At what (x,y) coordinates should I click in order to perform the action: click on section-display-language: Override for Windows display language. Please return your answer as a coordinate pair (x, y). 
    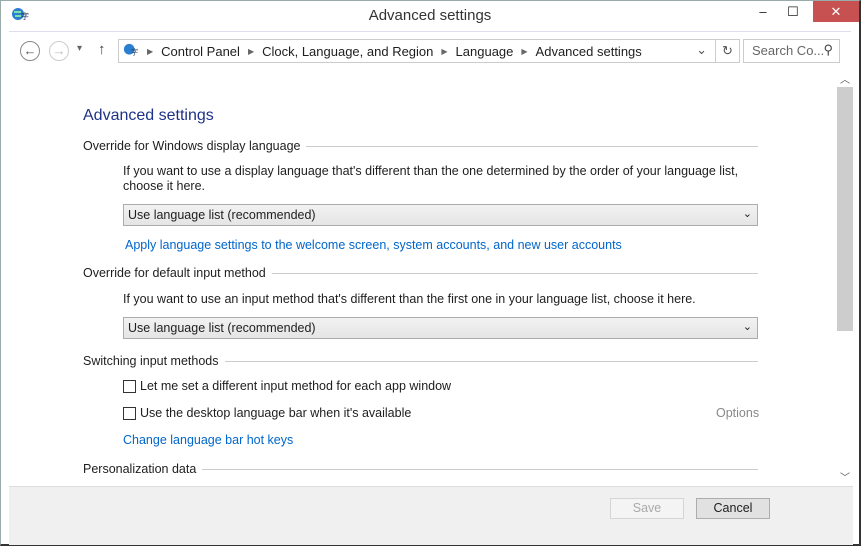
    Looking at the image, I should click on (420, 146).